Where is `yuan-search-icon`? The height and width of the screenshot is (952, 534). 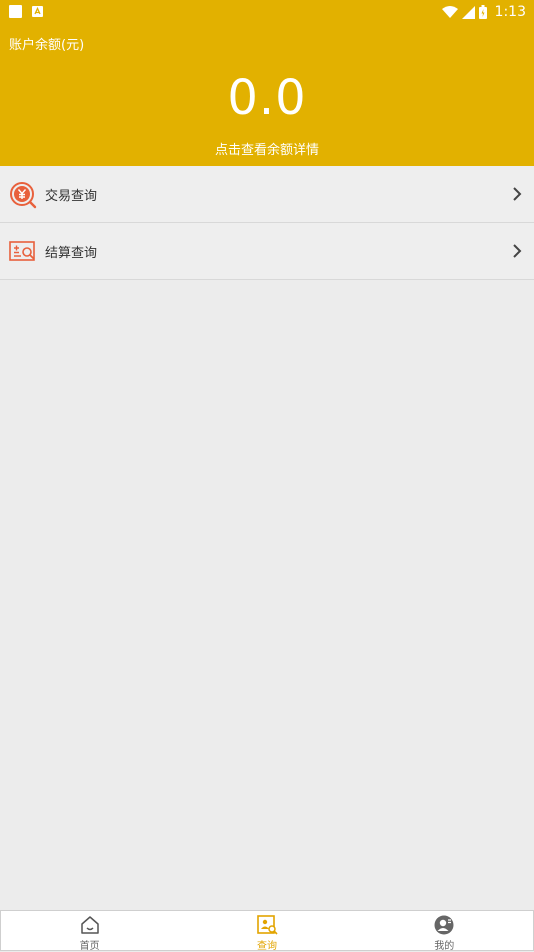
yuan-search-icon is located at coordinates (23, 195).